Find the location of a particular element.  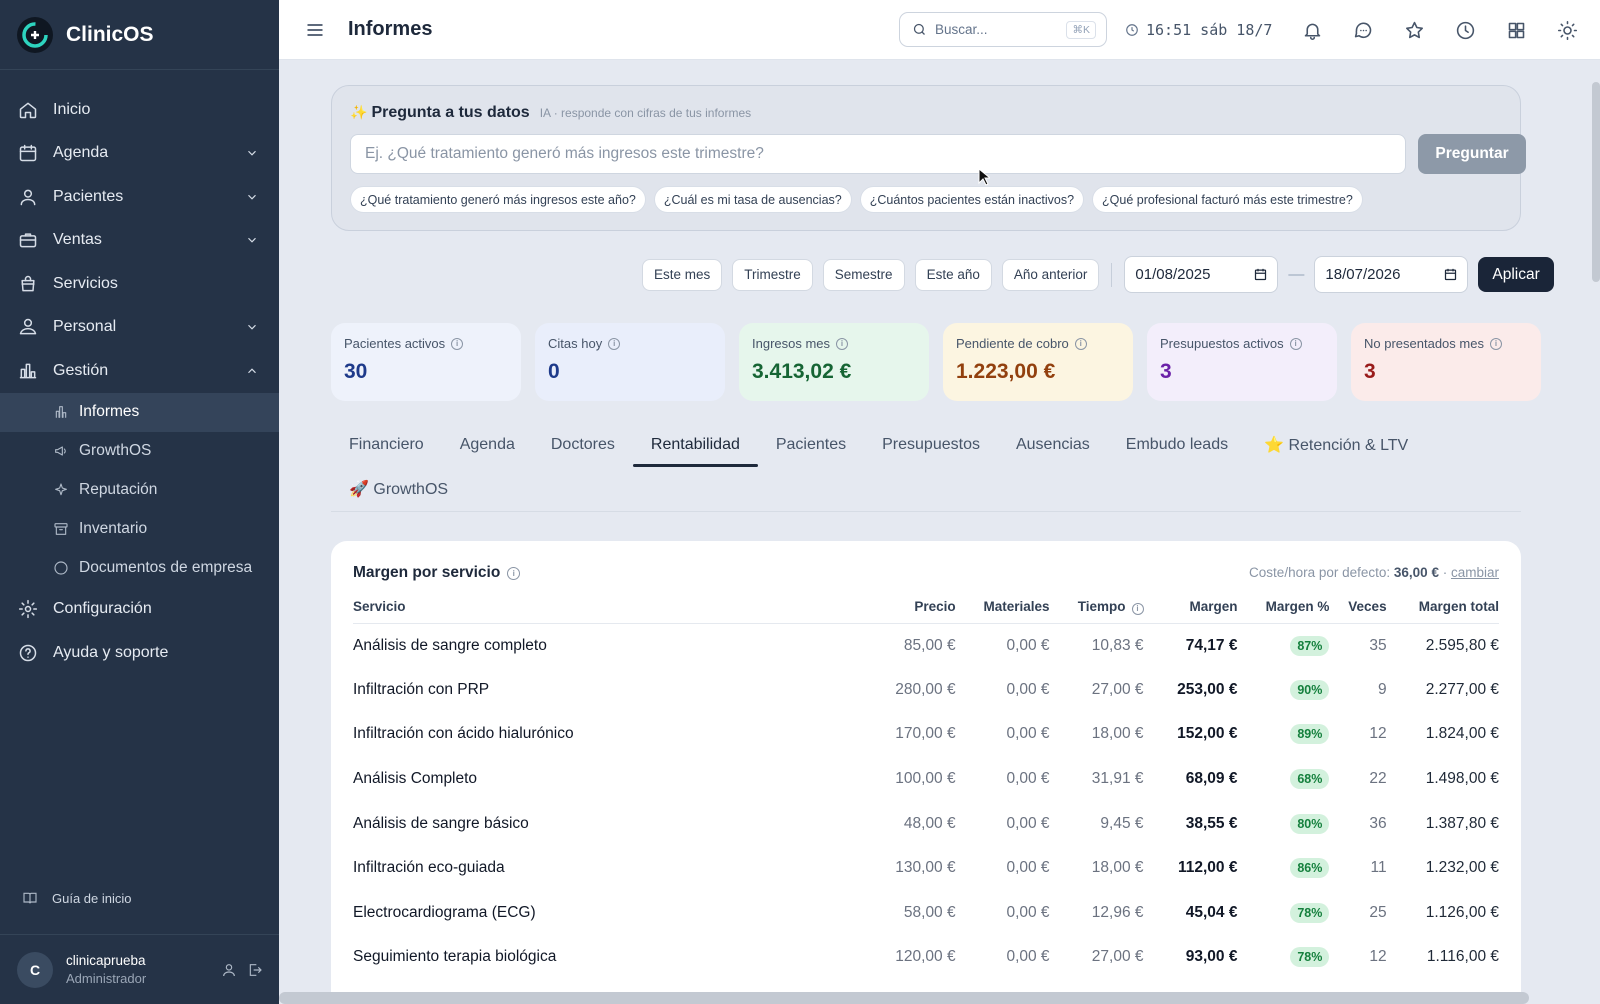

cell-value: Análisis de sangre básico is located at coordinates (441, 823).